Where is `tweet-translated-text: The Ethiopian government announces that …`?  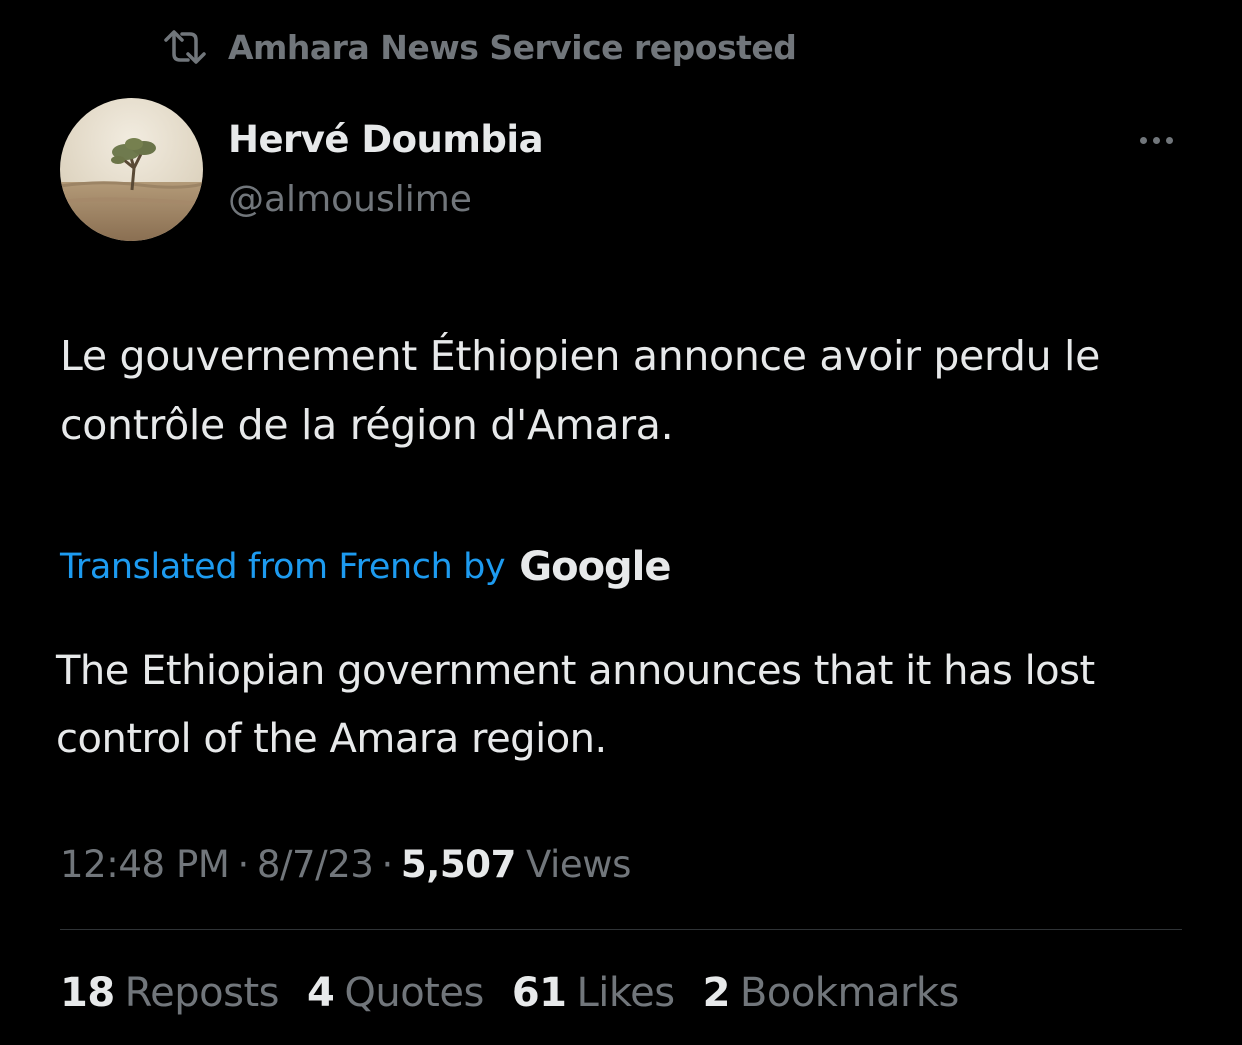 tweet-translated-text: The Ethiopian government announces that … is located at coordinates (575, 705).